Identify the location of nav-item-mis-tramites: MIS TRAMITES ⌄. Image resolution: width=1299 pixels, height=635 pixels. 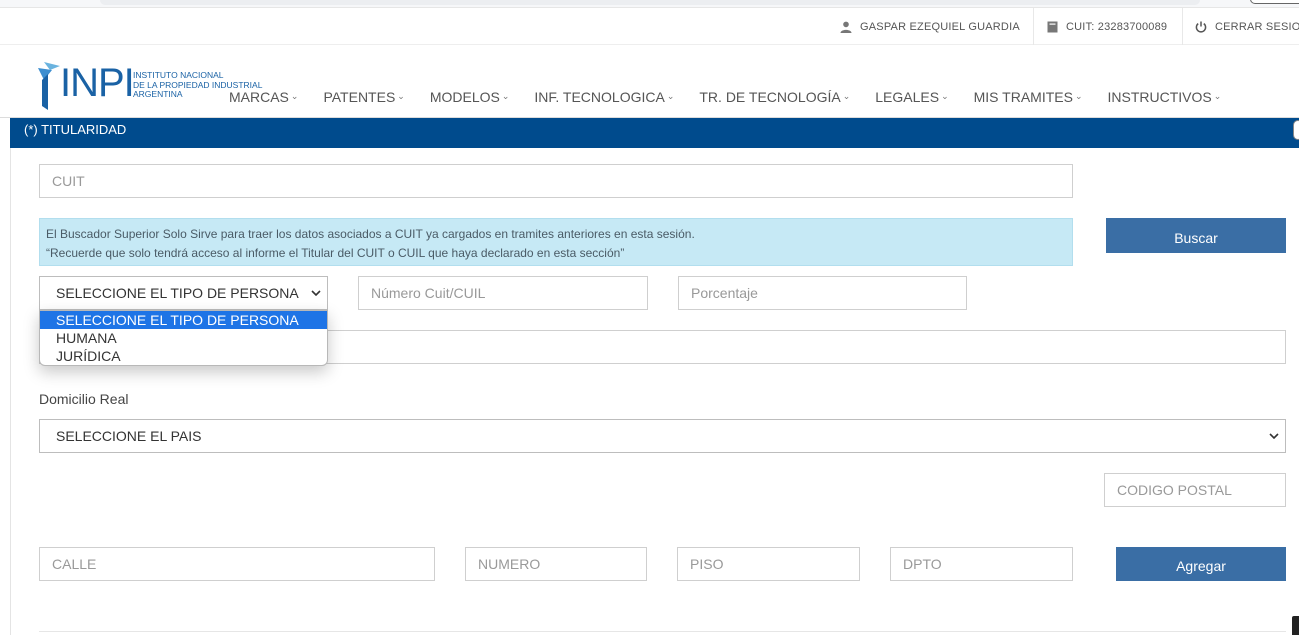
(1028, 97).